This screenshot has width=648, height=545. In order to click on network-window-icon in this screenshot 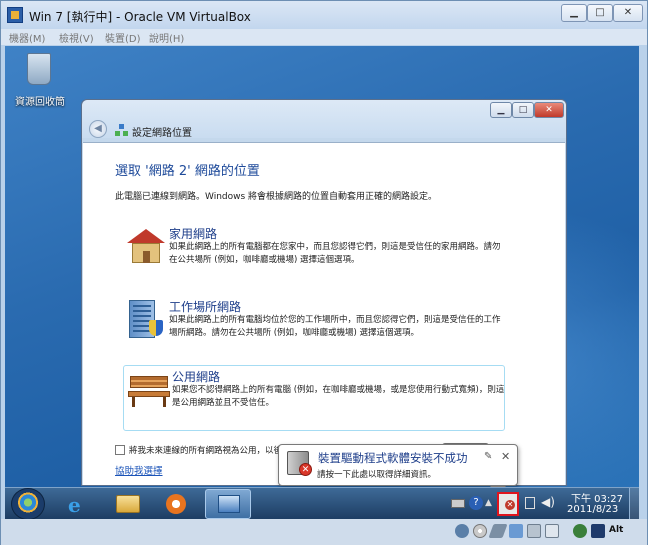, I will do `click(229, 504)`.